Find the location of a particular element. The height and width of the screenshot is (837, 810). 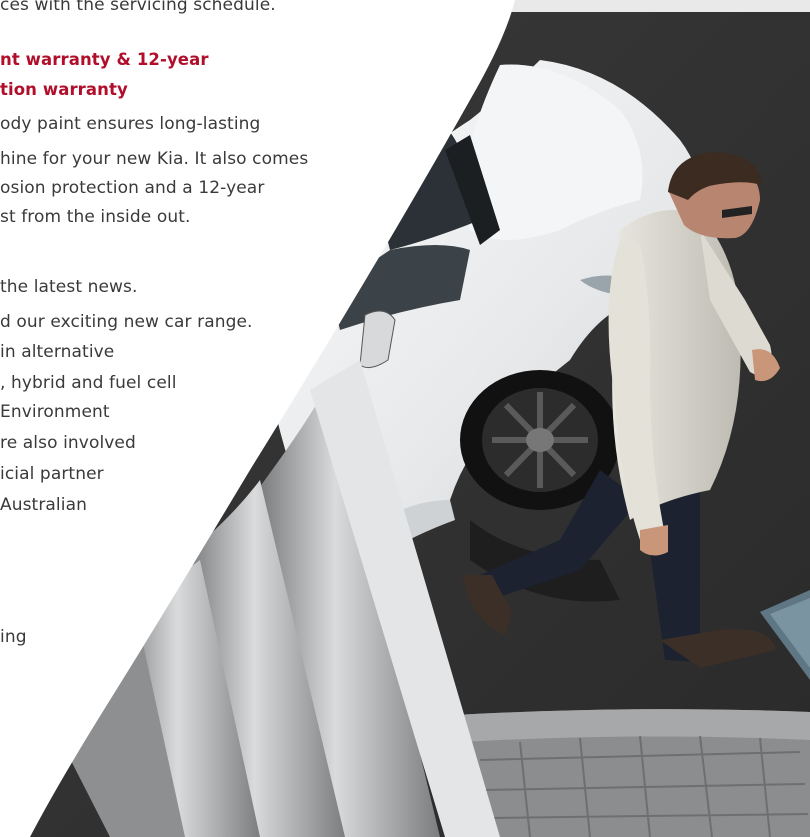

news-body-line: re also involved is located at coordinates (68, 443).